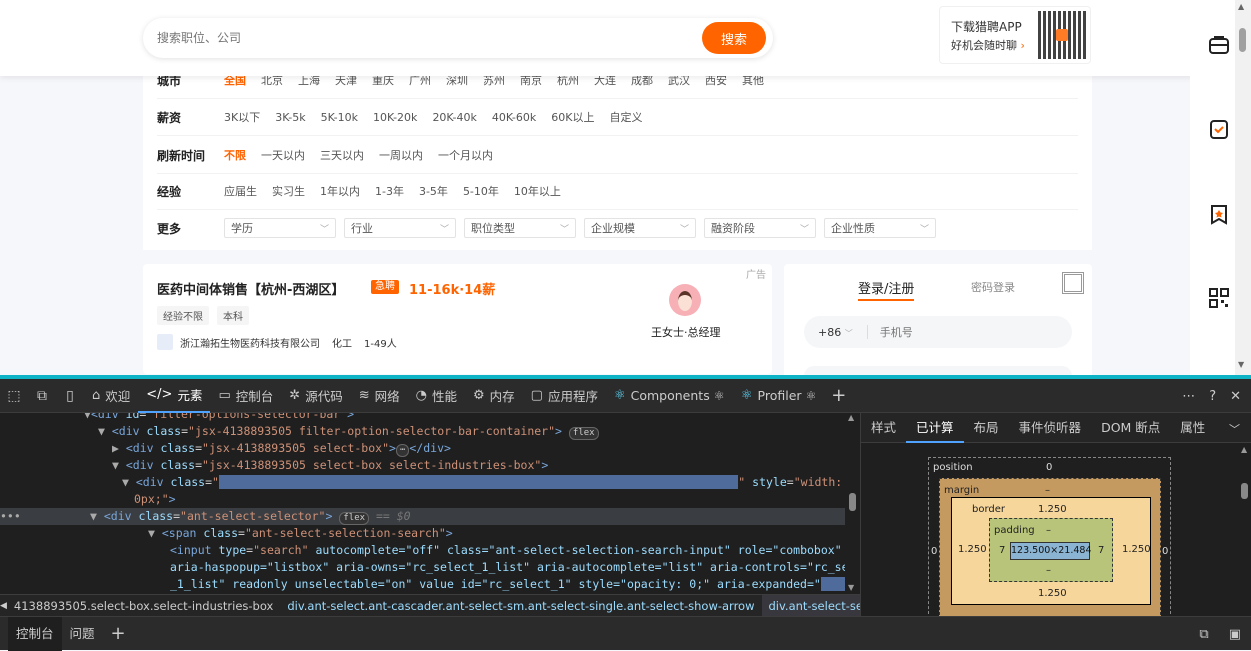 The image size is (1251, 651). I want to click on device-emulation-icon: ⧉, so click(42, 396).